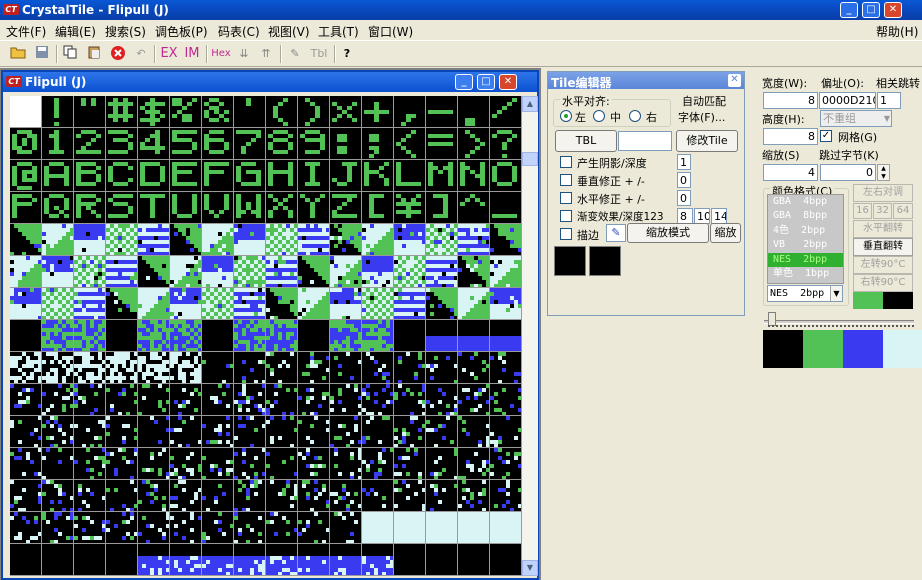 The width and height of the screenshot is (922, 580). What do you see at coordinates (530, 336) in the screenshot?
I see `vertical-scrollbar: ▲ ▼` at bounding box center [530, 336].